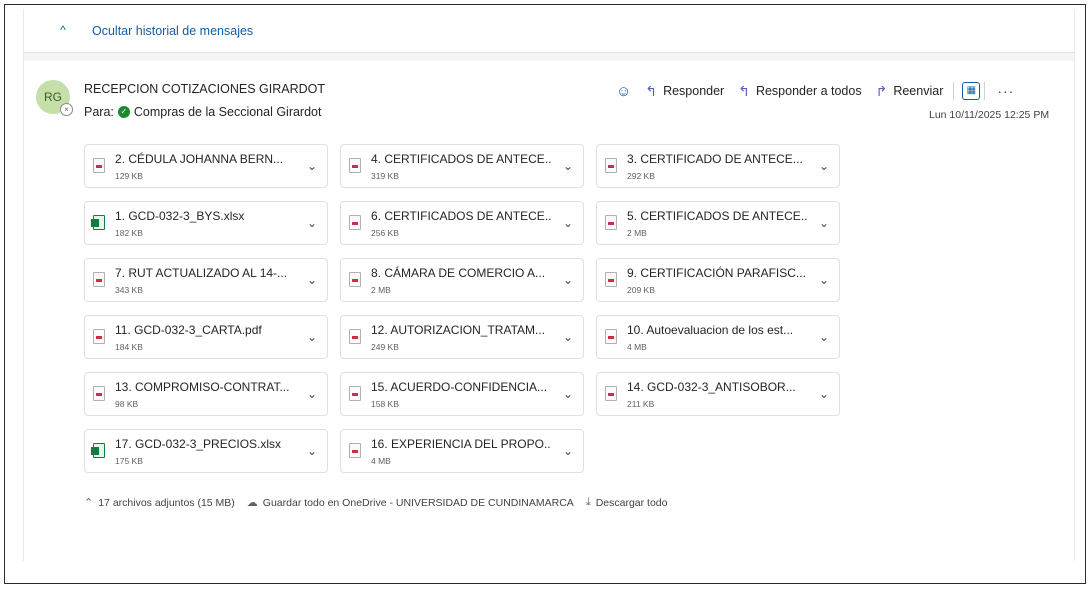 The height and width of the screenshot is (589, 1091). Describe the element at coordinates (549, 31) in the screenshot. I see `history-bar: ^ Ocultar historial de mensajes` at that location.